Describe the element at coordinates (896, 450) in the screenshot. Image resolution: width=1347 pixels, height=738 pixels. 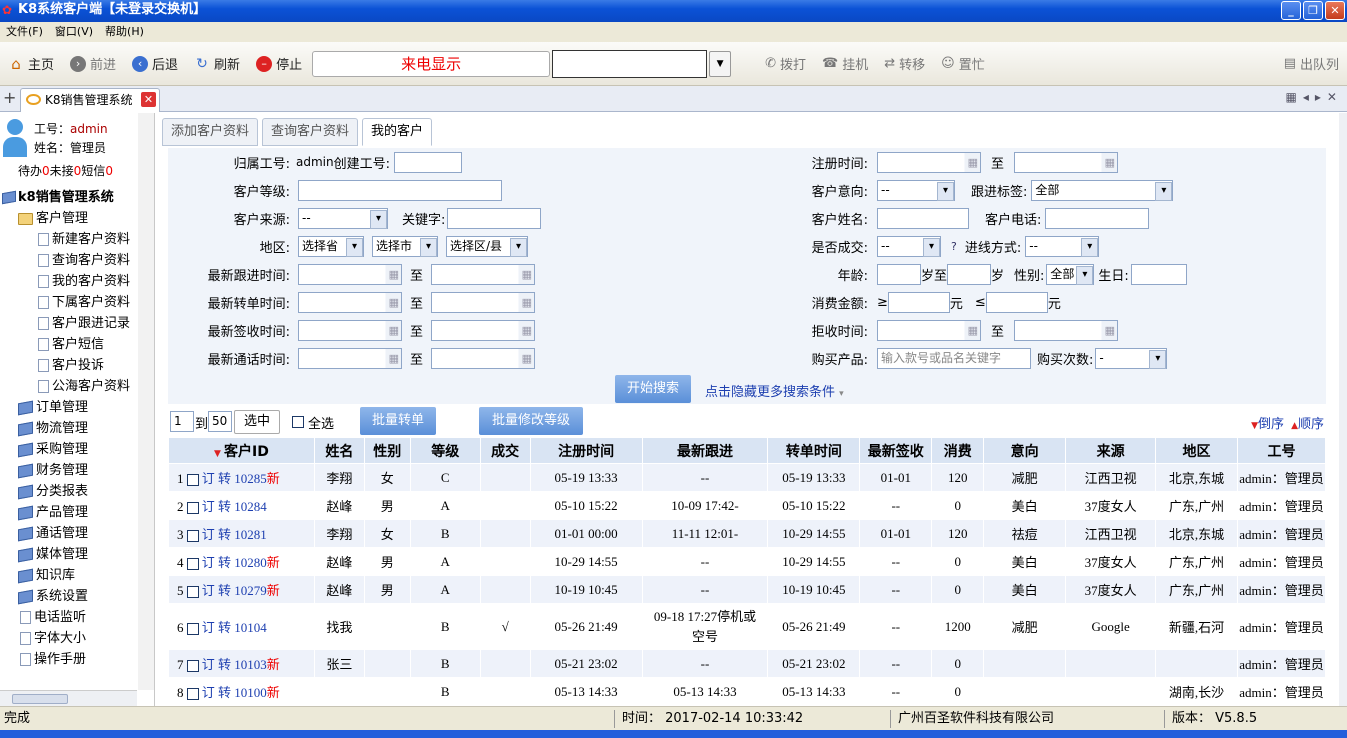
I see `column-header: 最新签收` at that location.